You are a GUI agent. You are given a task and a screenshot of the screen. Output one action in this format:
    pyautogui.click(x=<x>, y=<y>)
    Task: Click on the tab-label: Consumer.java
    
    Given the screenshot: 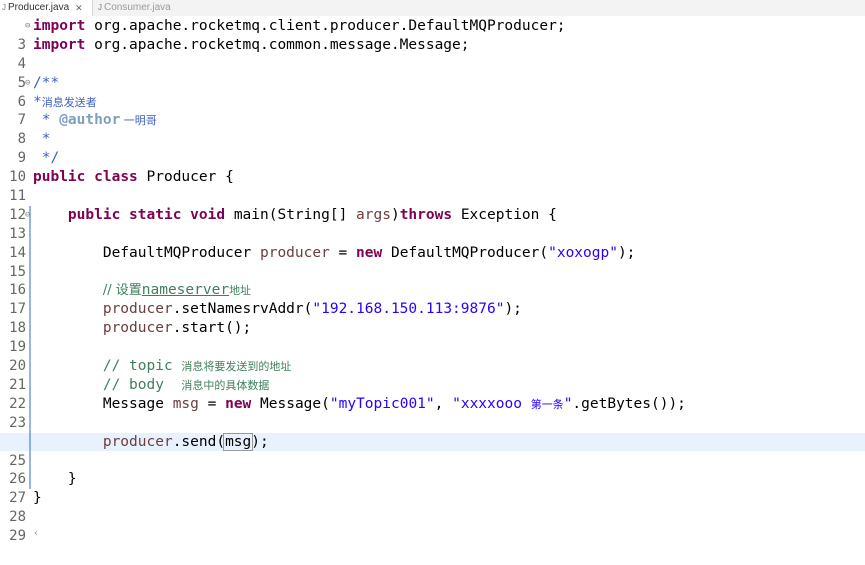 What is the action you would take?
    pyautogui.click(x=137, y=7)
    